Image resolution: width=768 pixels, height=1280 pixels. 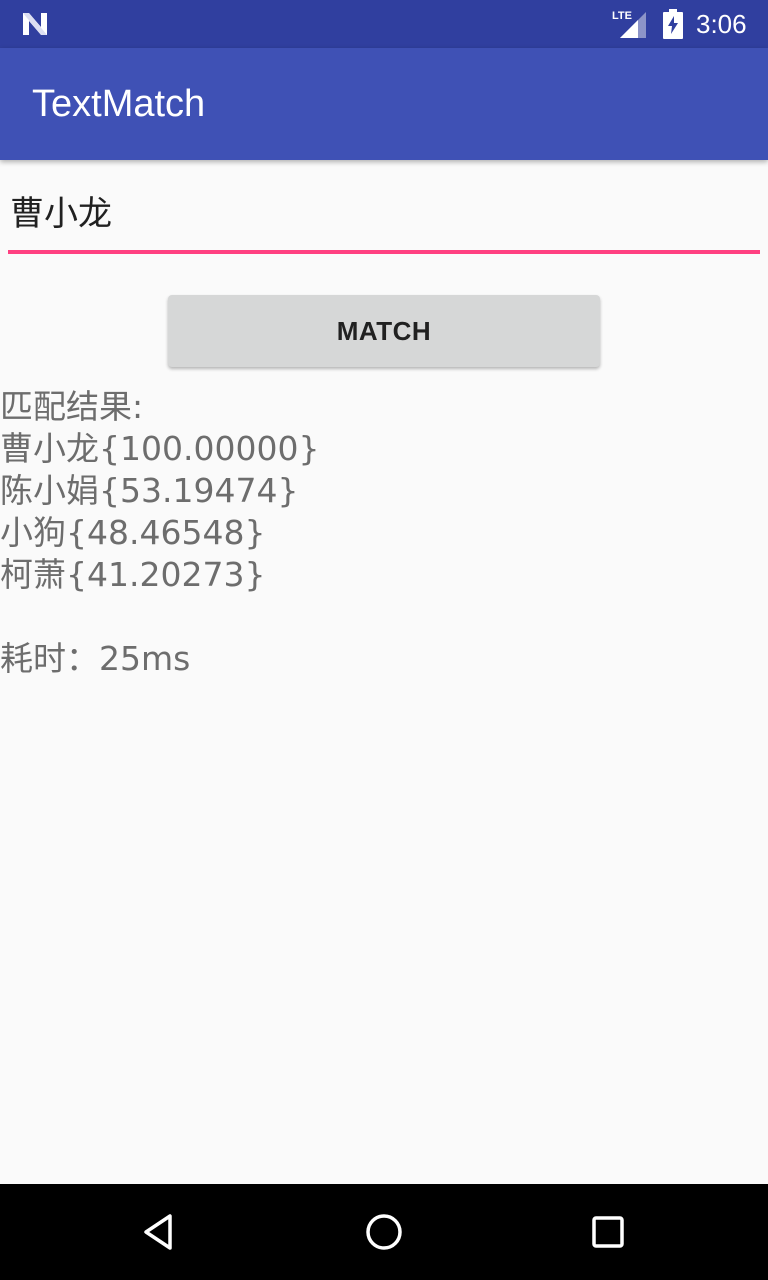 What do you see at coordinates (95, 658) in the screenshot?
I see `elapsed-time: 耗时：25ms` at bounding box center [95, 658].